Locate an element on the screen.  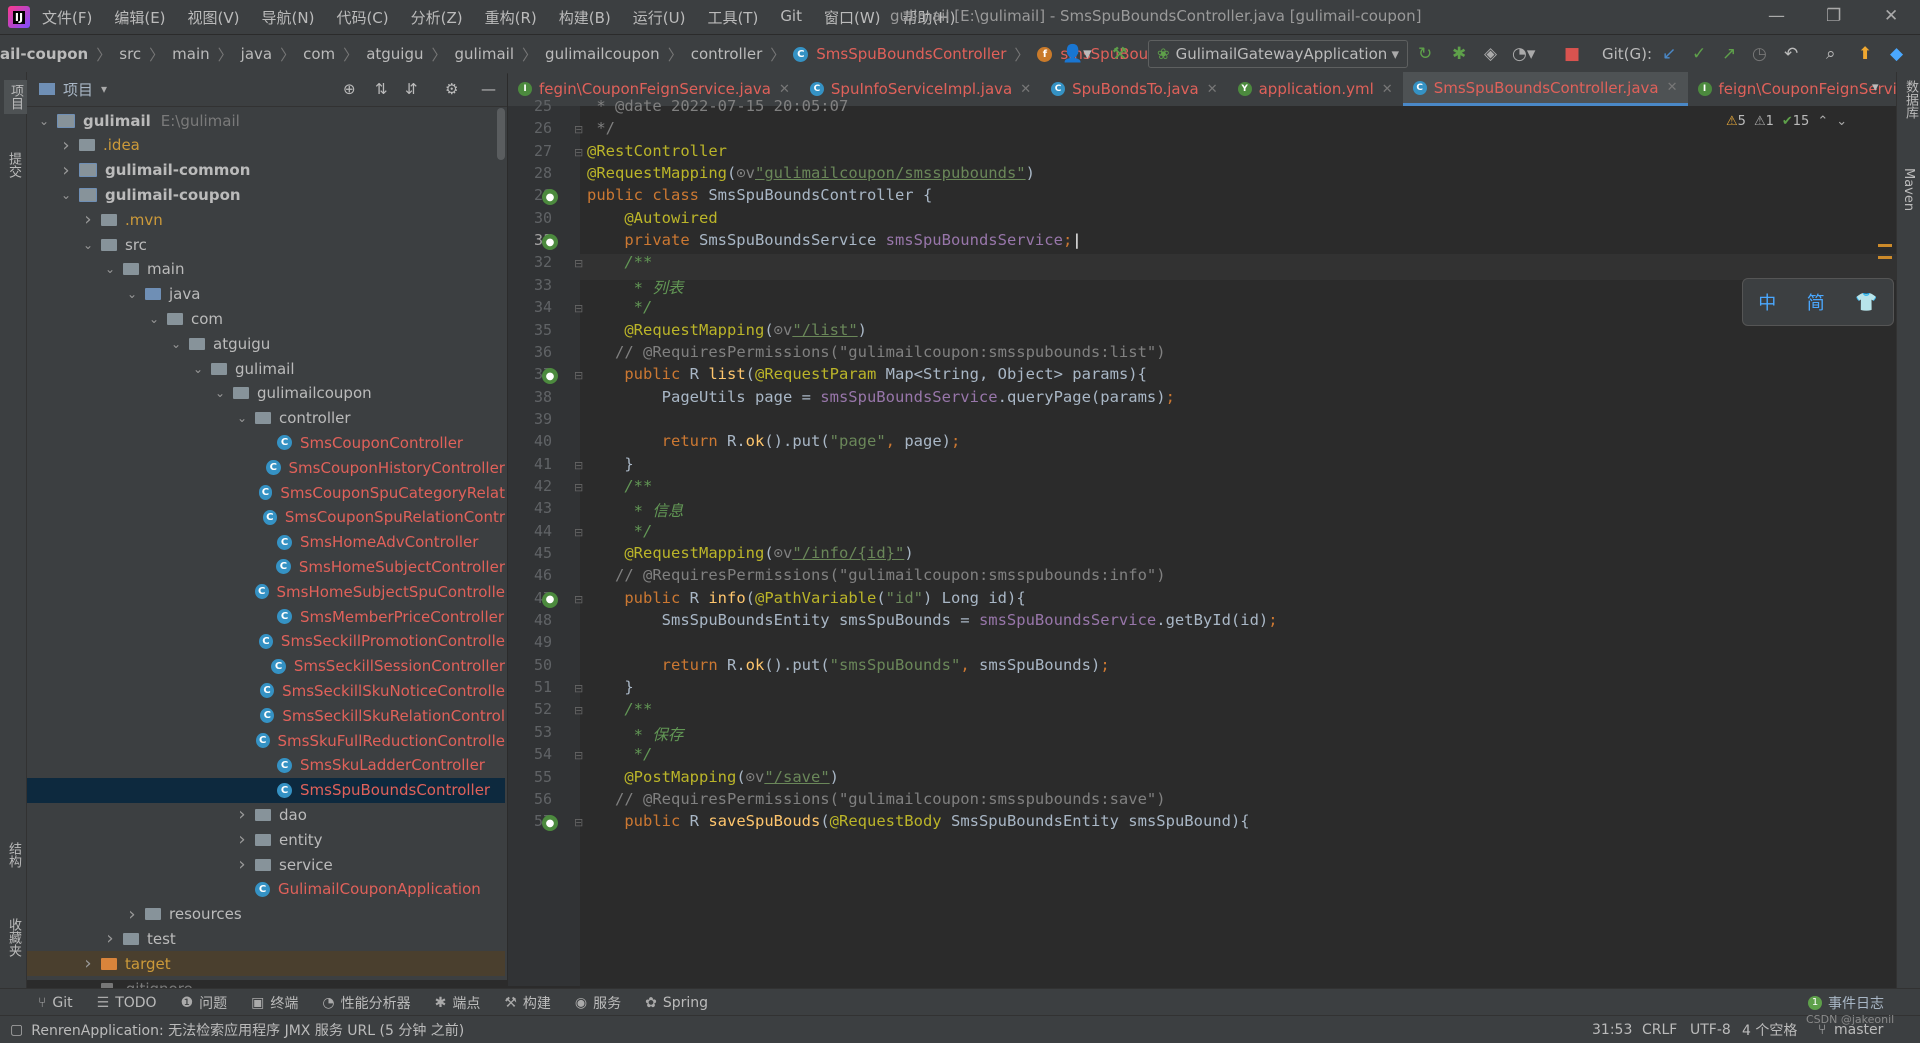
code-line: @PostMapping(⊙v"/save") is located at coordinates (713, 777).